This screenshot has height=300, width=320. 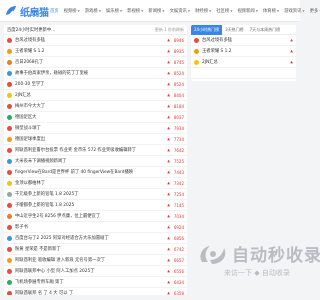 What do you see at coordinates (95, 282) in the screenshot?
I see `list-item: 飞机场参展专用车厢 第丁 ▲ 6434` at bounding box center [95, 282].